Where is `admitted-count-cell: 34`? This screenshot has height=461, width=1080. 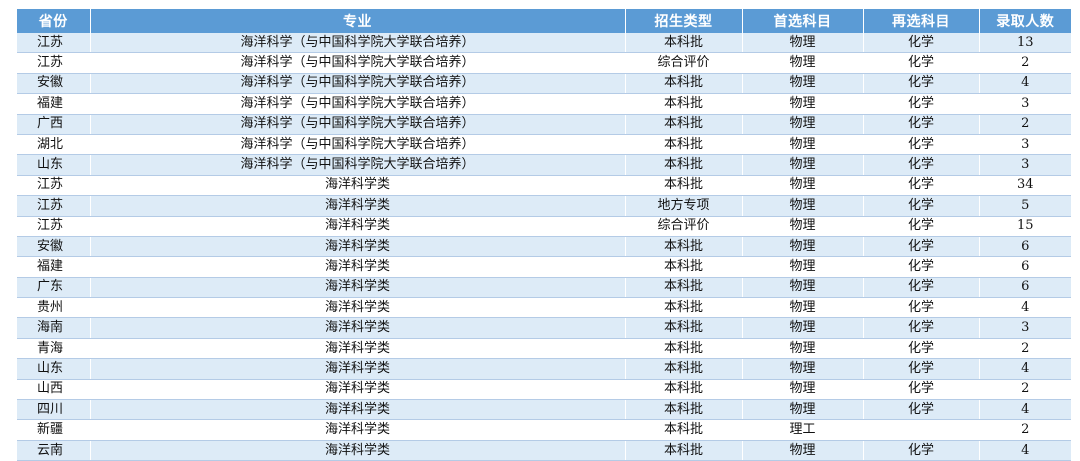 admitted-count-cell: 34 is located at coordinates (1025, 186).